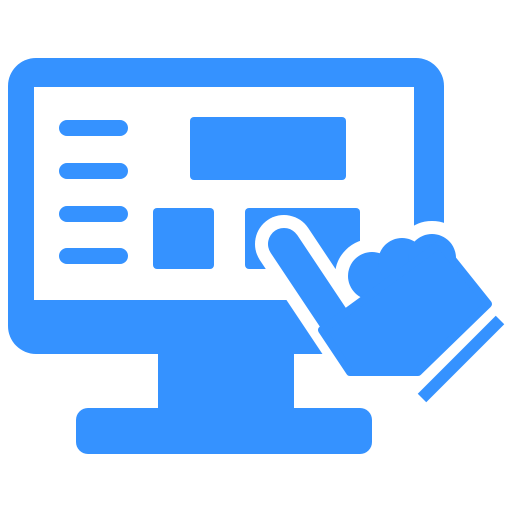 This screenshot has height=512, width=512. I want to click on monitor-base, so click(224, 431).